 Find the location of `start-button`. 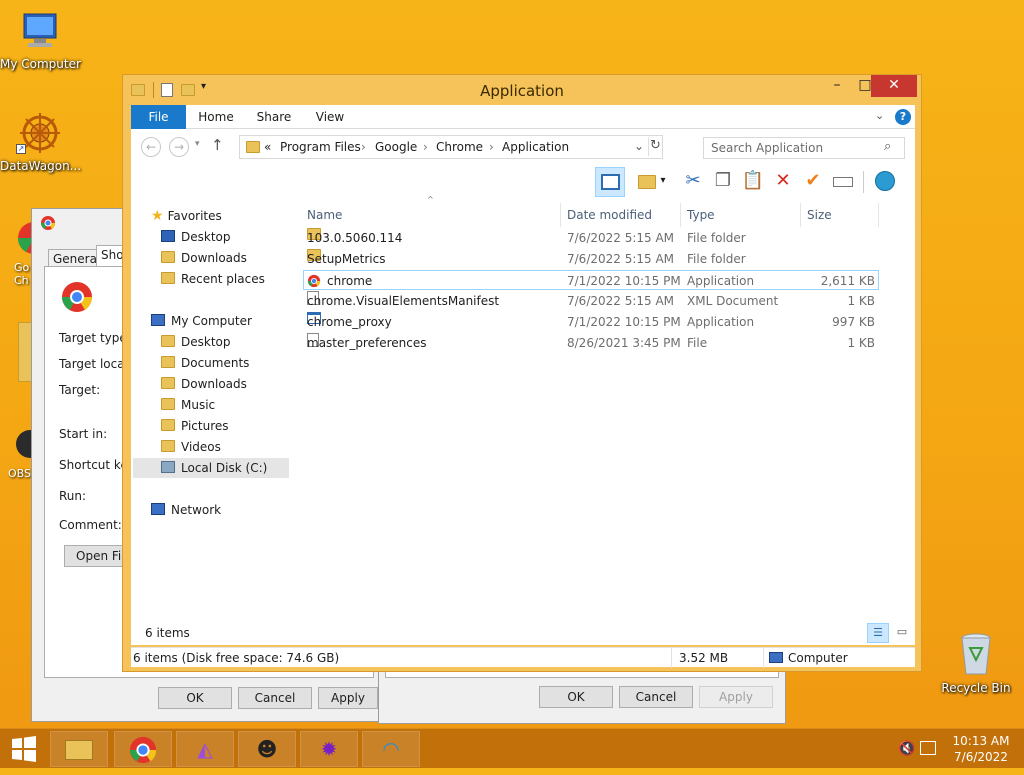

start-button is located at coordinates (24, 749).